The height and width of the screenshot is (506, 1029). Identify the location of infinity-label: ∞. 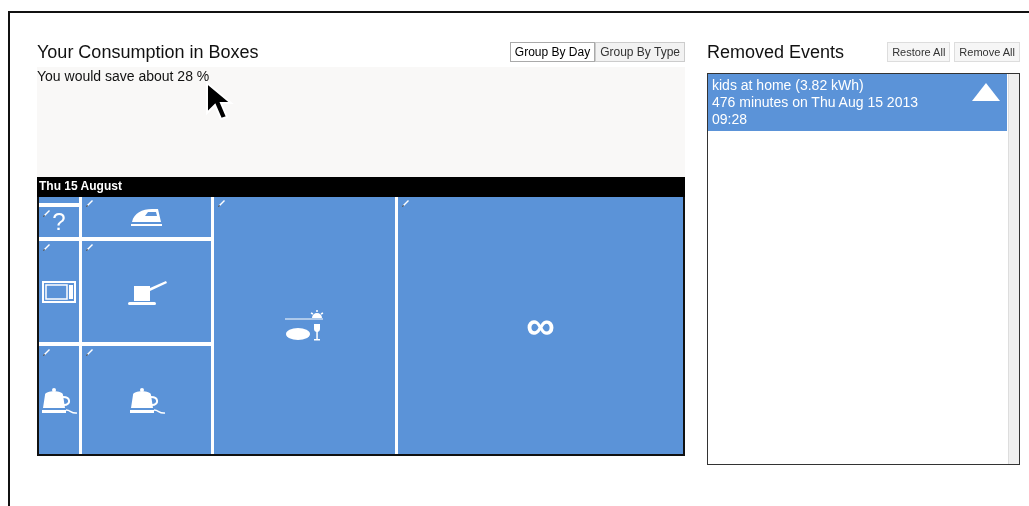
(540, 325).